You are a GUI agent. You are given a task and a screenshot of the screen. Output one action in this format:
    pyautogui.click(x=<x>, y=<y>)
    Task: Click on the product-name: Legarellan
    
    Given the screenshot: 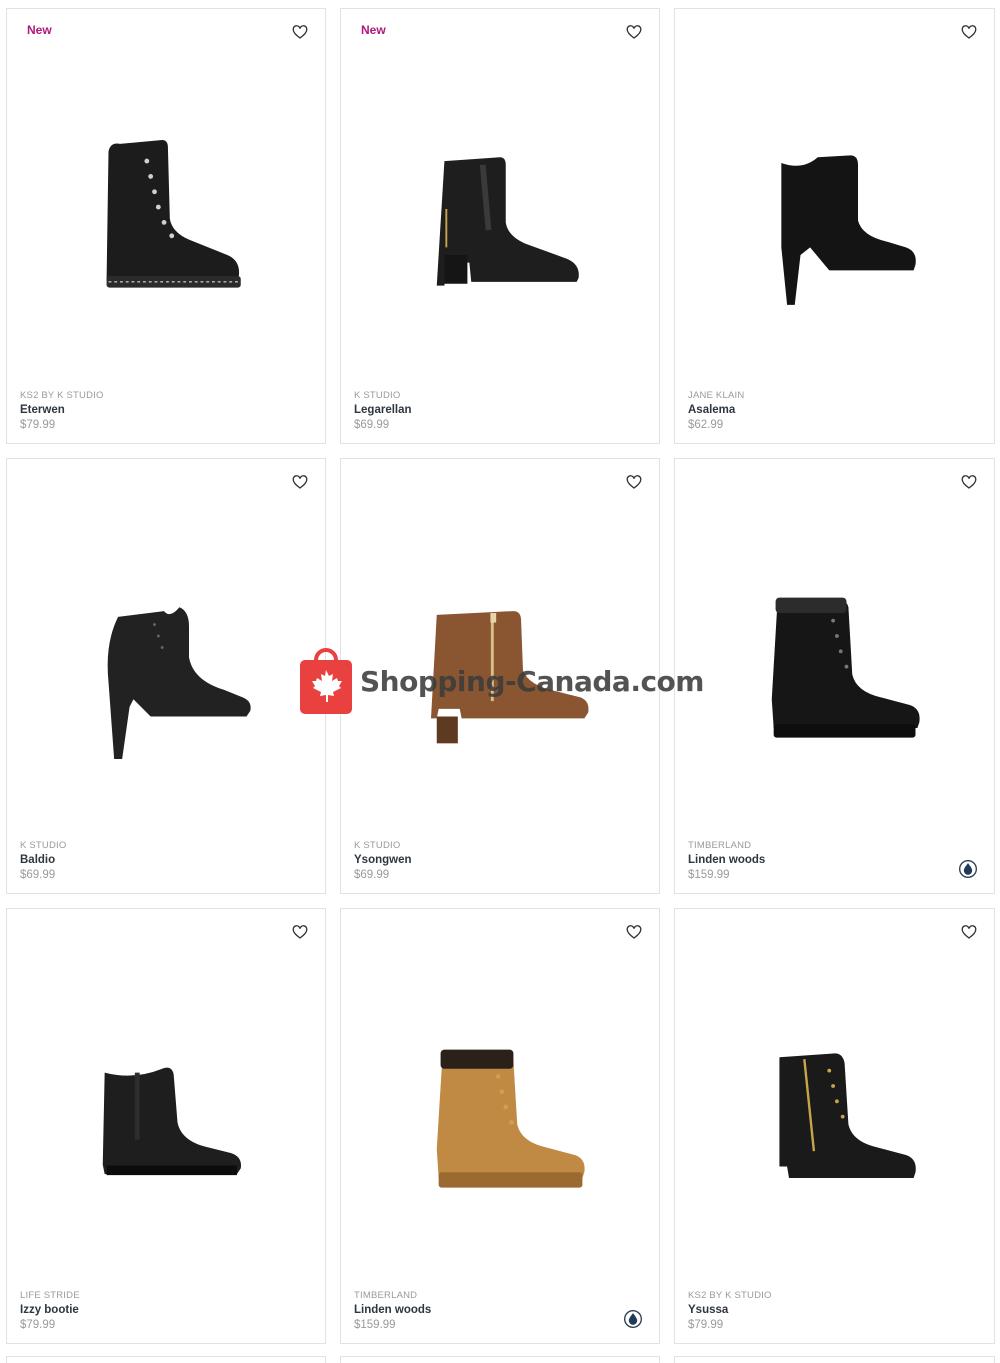 What is the action you would take?
    pyautogui.click(x=383, y=410)
    